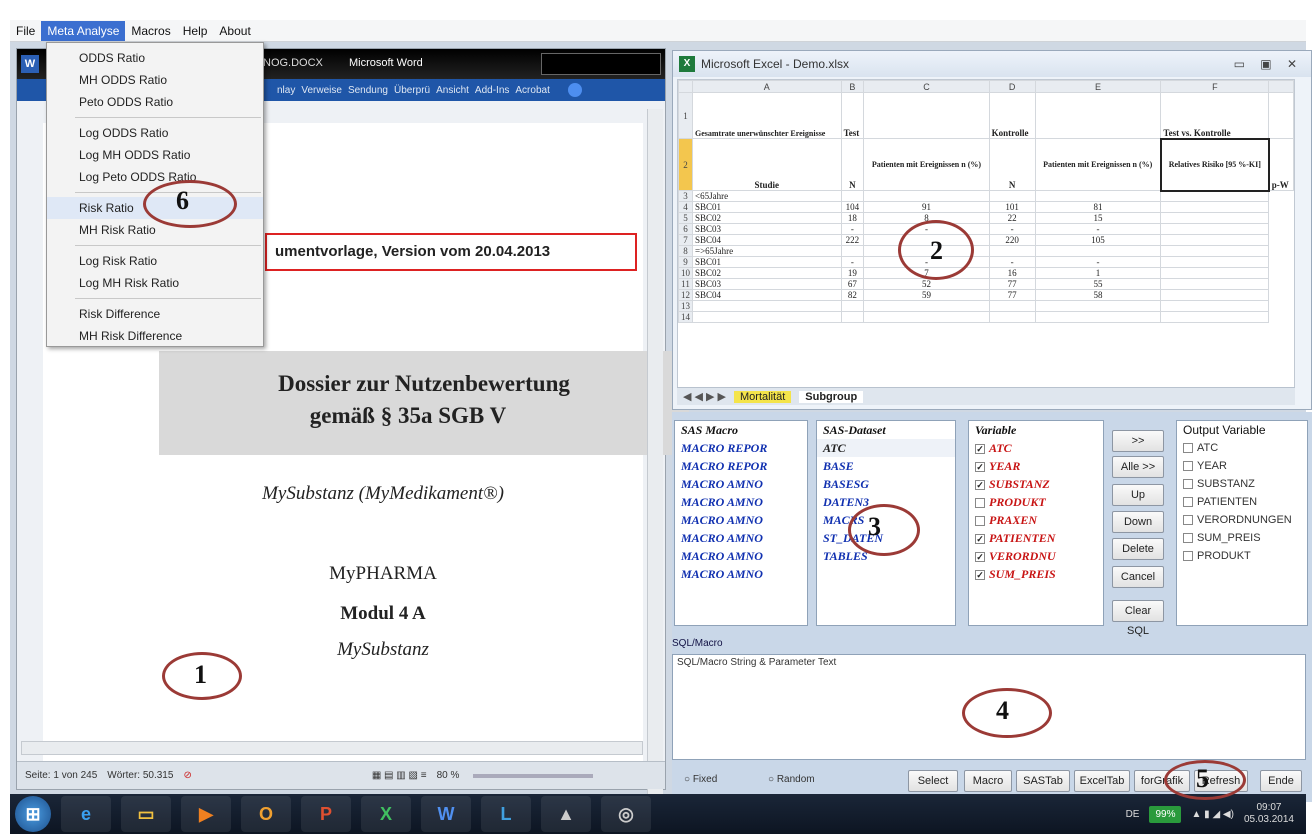 The width and height of the screenshot is (1314, 834). What do you see at coordinates (831, 396) in the screenshot?
I see `sheet-tab-subgroup: Subgroup` at bounding box center [831, 396].